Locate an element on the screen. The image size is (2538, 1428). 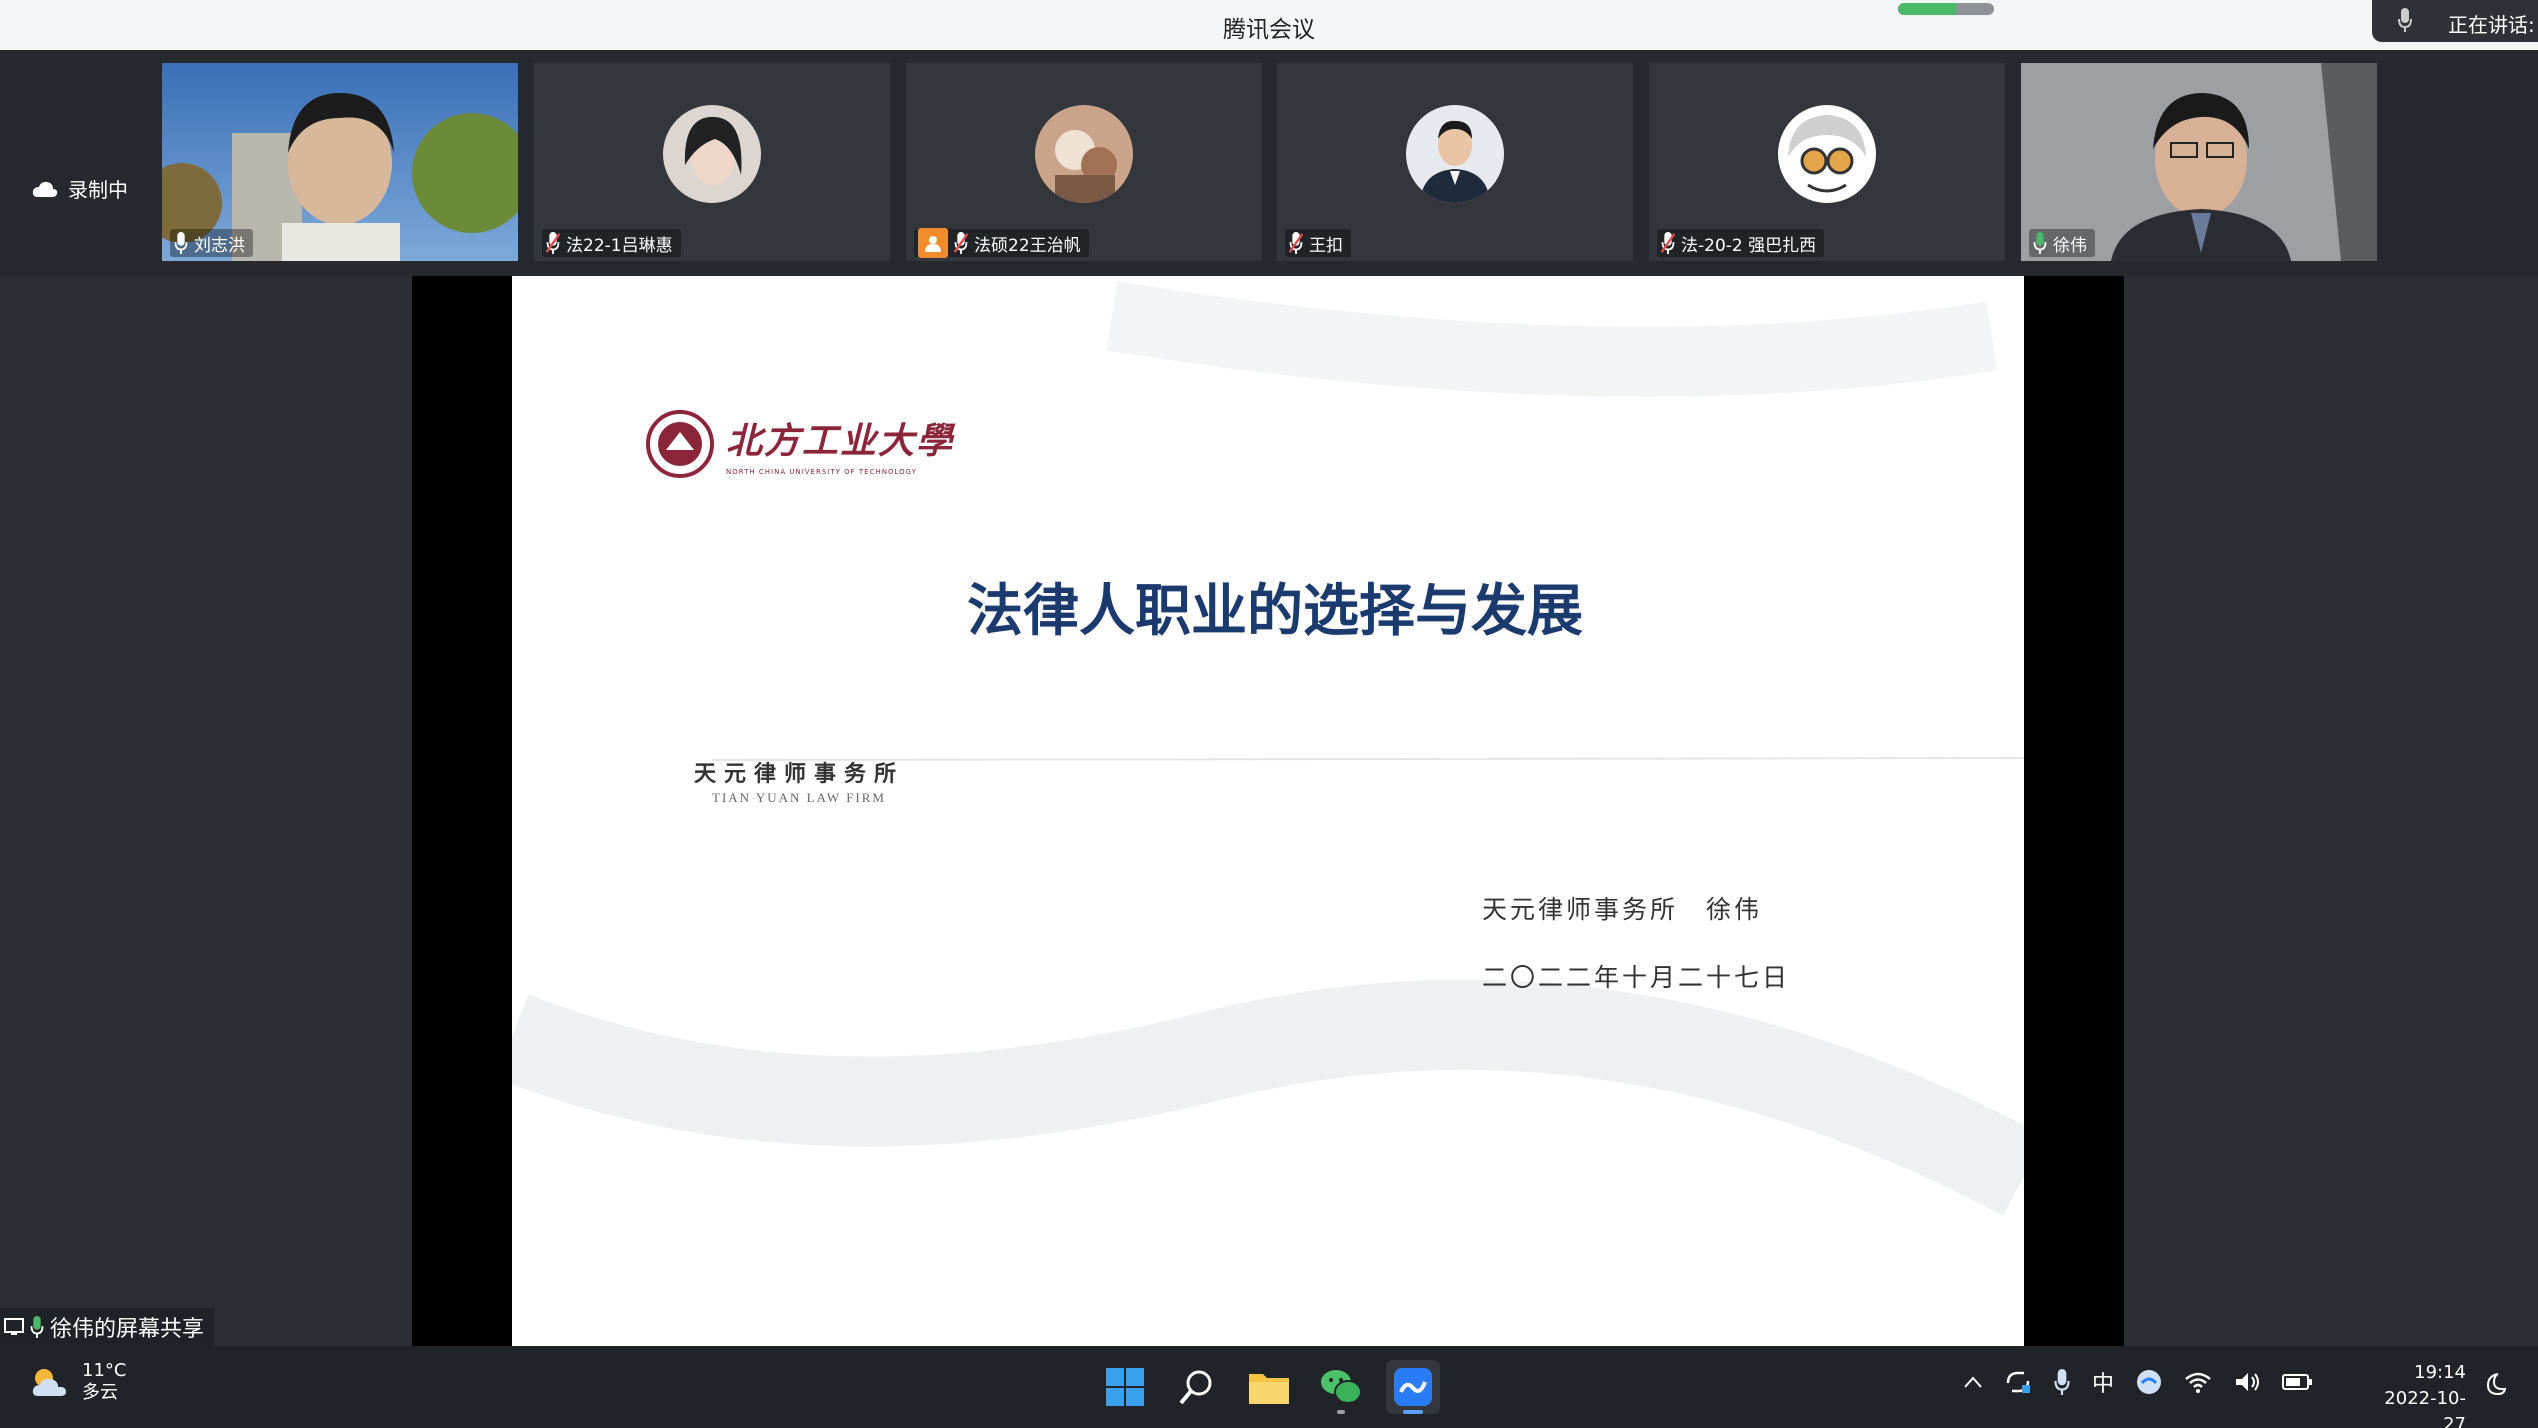
windows-logo-icon is located at coordinates (1125, 1387).